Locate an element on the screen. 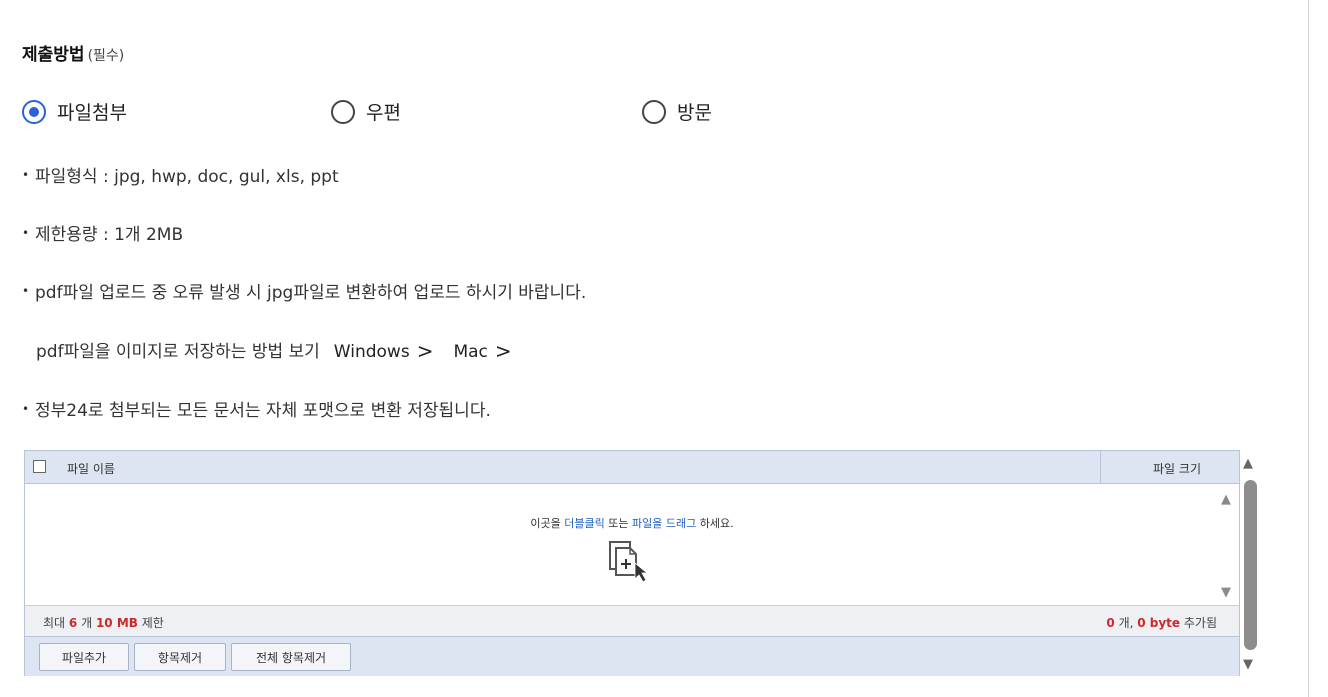 This screenshot has height=697, width=1328. add-file-icon is located at coordinates (629, 562).